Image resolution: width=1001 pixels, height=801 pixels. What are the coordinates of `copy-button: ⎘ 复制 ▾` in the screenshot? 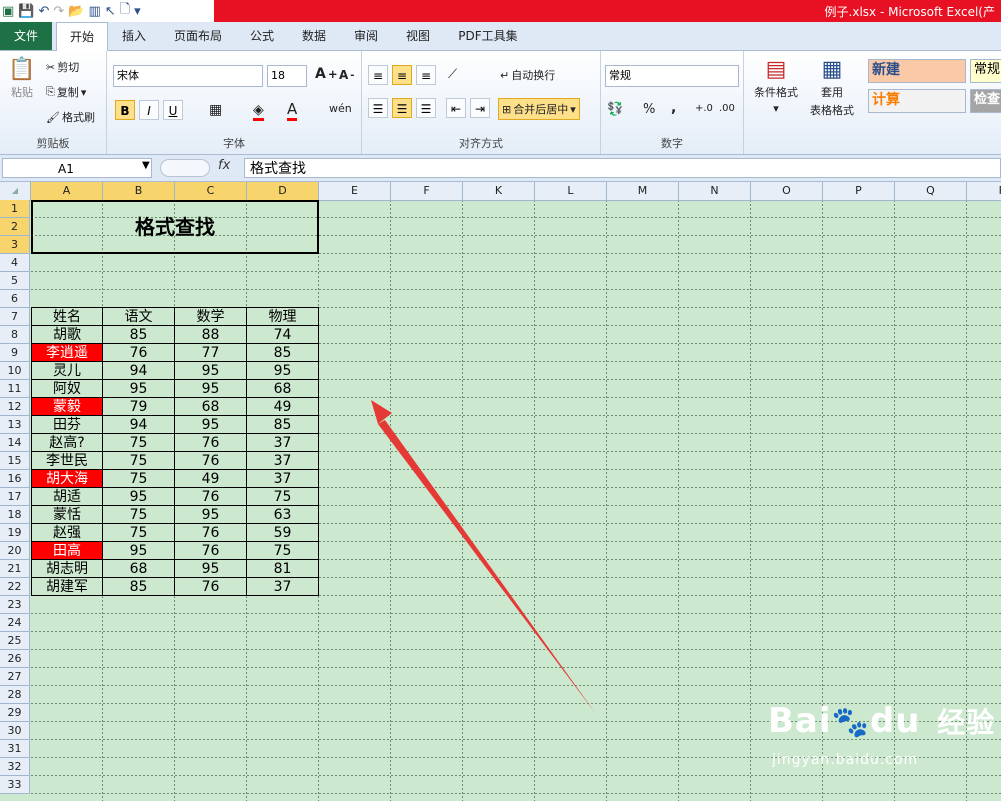 It's located at (66, 92).